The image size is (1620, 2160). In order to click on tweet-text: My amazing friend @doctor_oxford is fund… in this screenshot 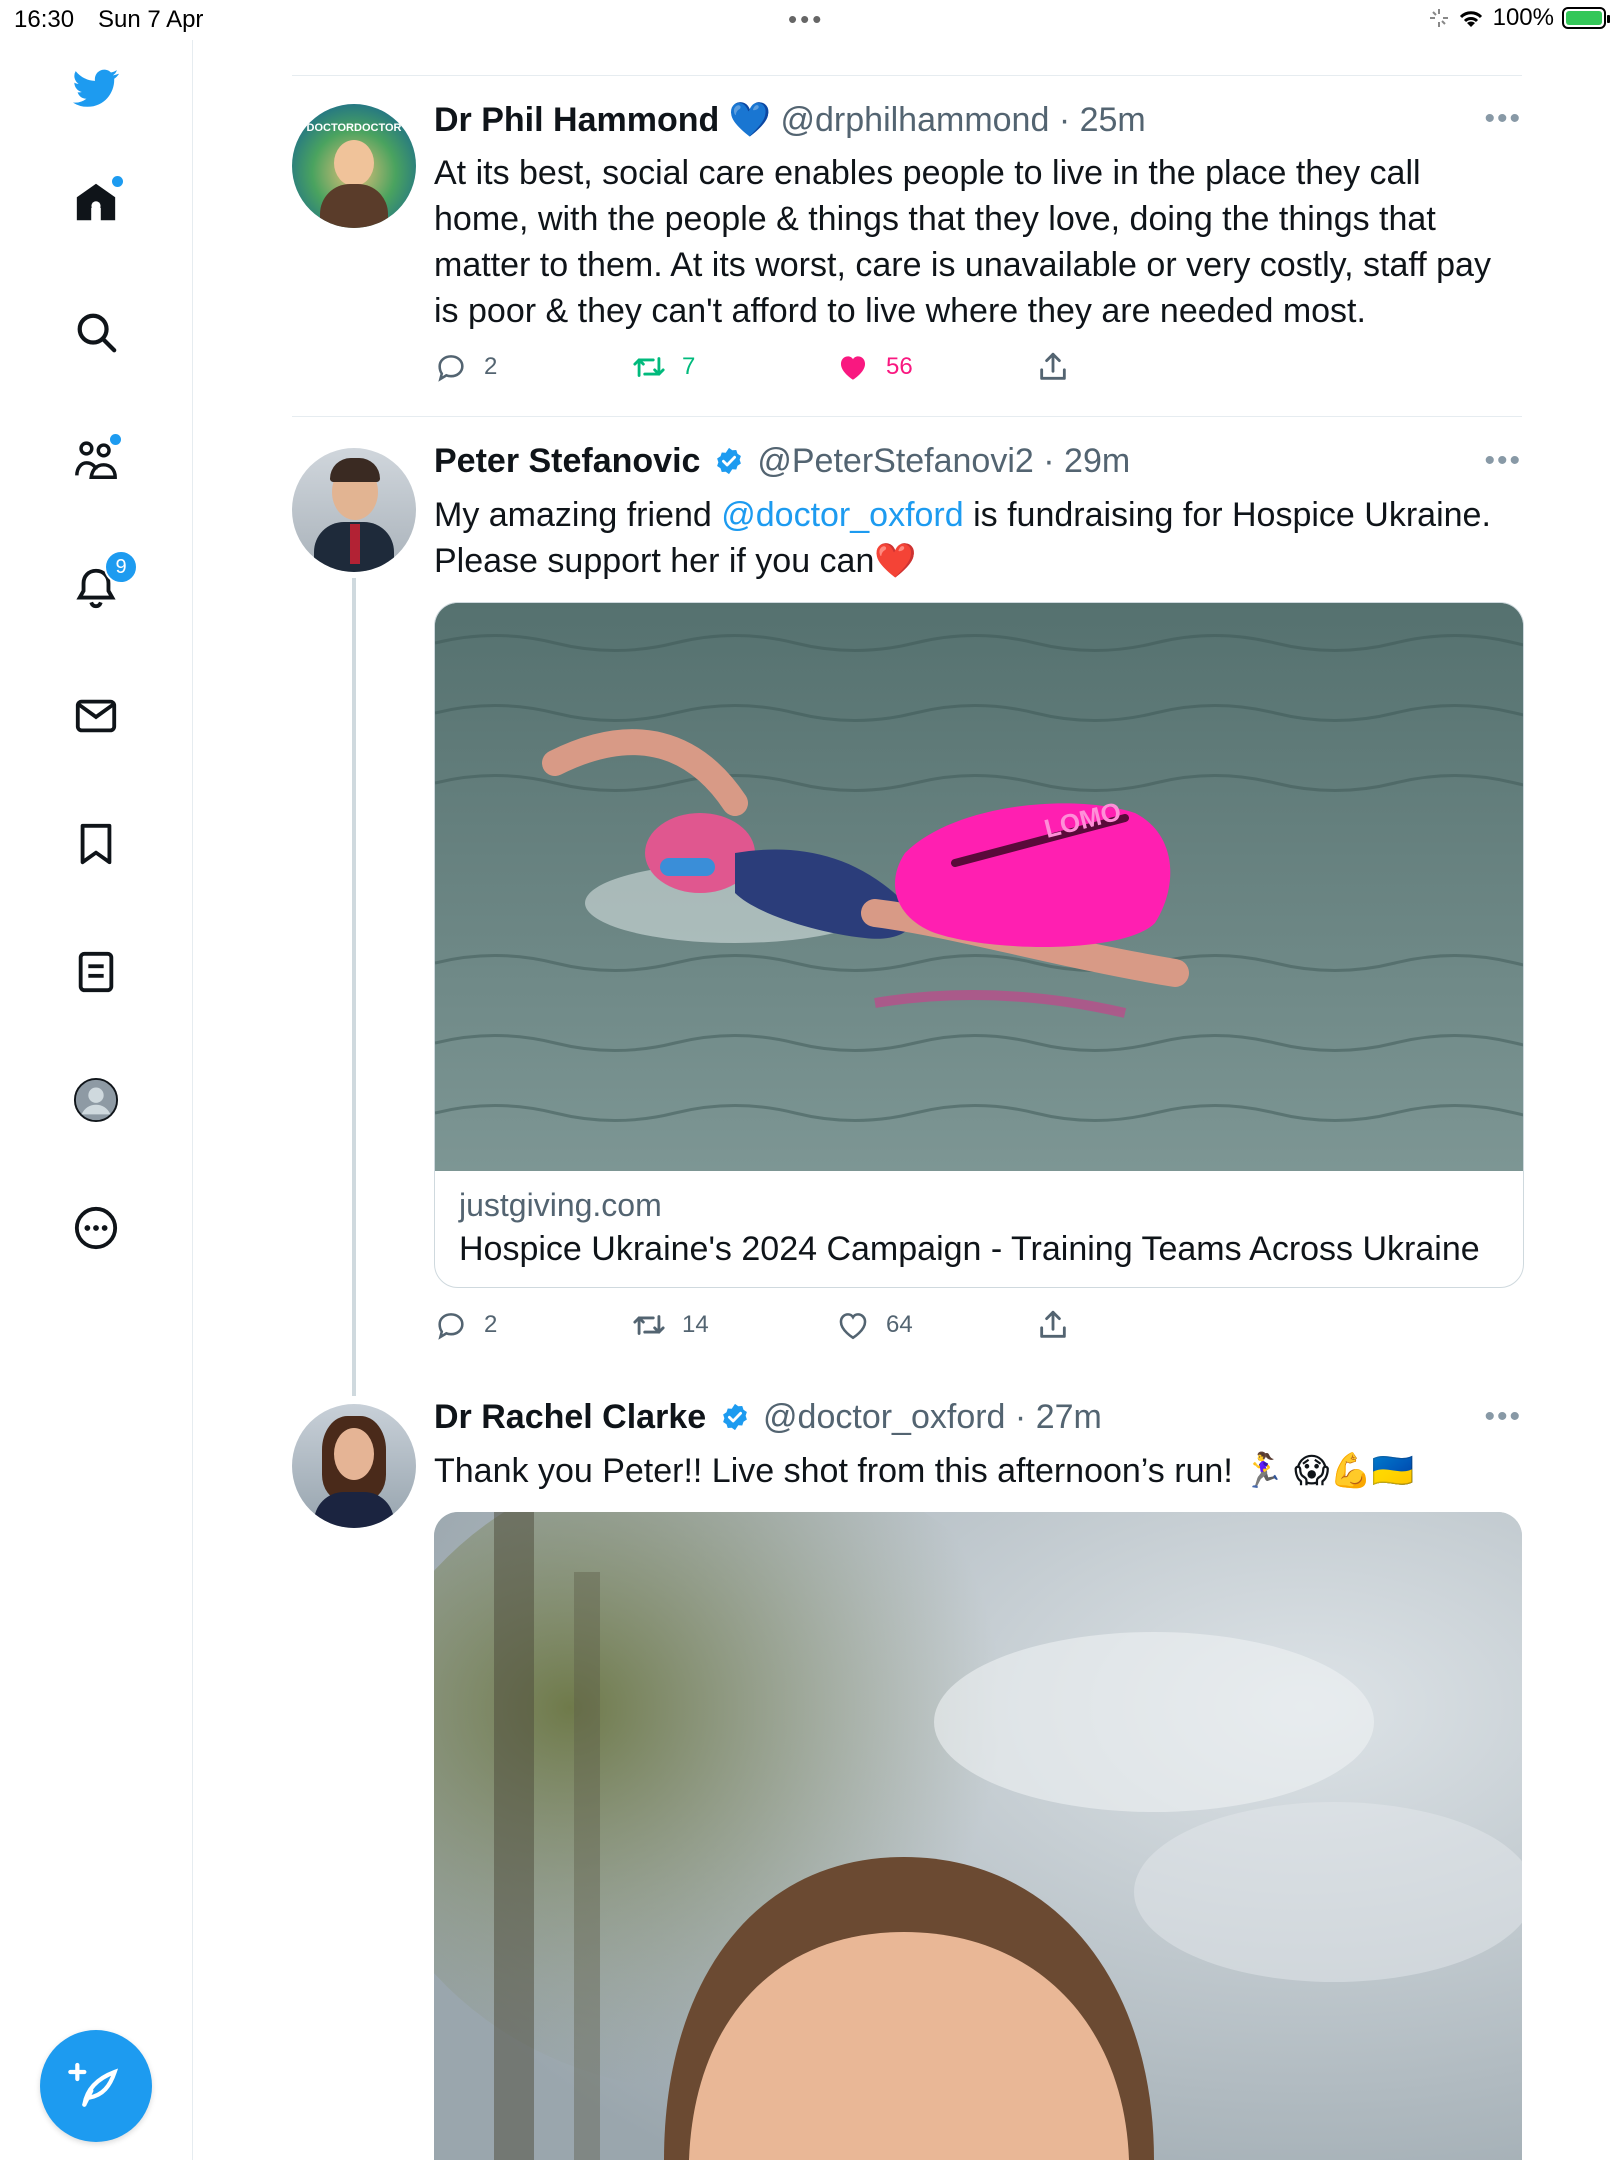, I will do `click(978, 538)`.